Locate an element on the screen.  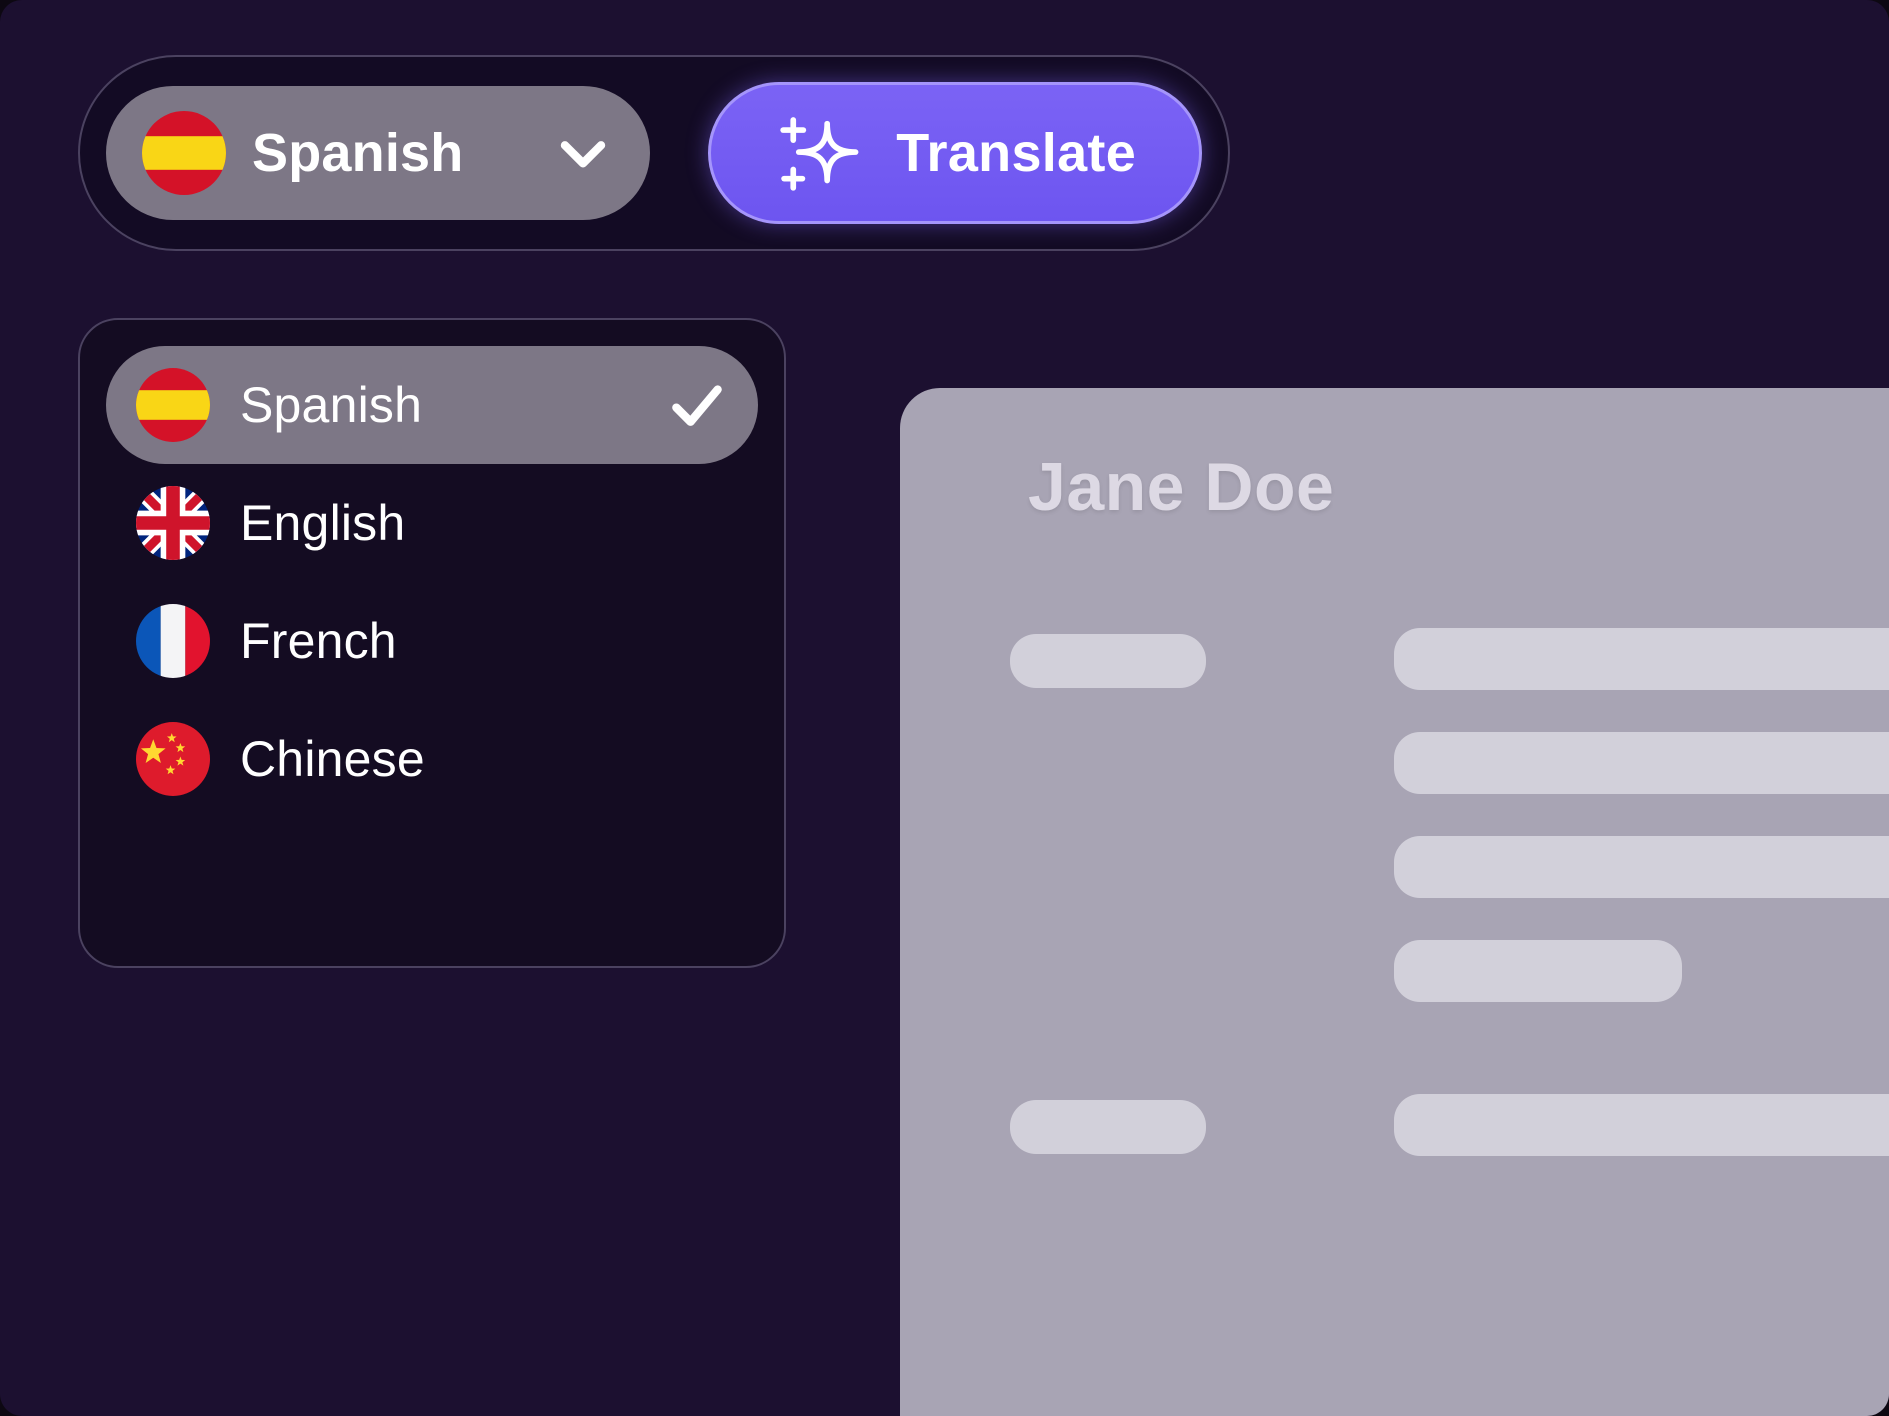
language-selector-button: Spanish is located at coordinates (378, 153).